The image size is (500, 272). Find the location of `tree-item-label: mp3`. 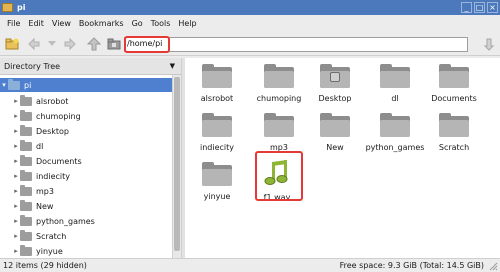

tree-item-label: mp3 is located at coordinates (45, 191).